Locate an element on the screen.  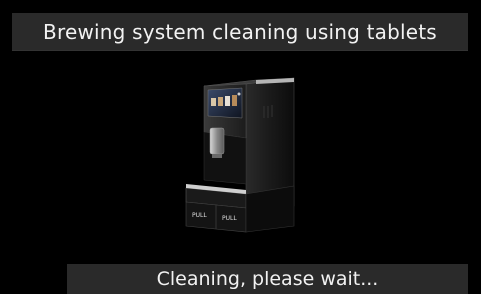
title-bar: Brewing system cleaning using tablets is located at coordinates (240, 32).